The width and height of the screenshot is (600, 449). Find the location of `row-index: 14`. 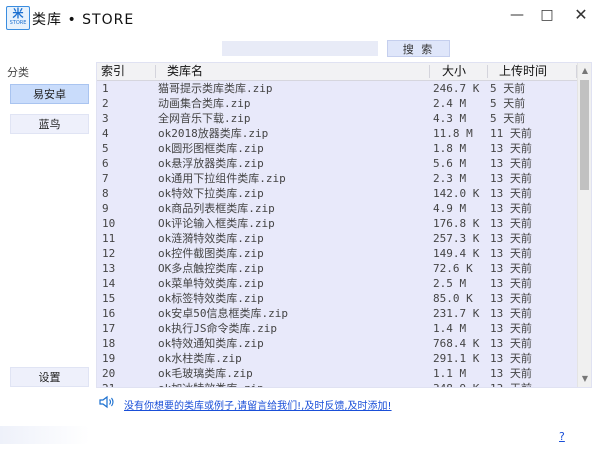

row-index: 14 is located at coordinates (109, 283).